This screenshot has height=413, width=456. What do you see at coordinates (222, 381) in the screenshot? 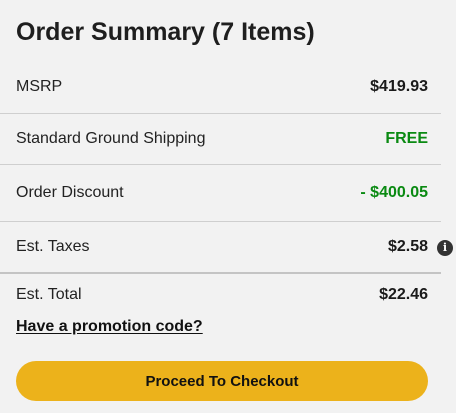
I see `proceed-to-checkout-button: Proceed To Checkout` at bounding box center [222, 381].